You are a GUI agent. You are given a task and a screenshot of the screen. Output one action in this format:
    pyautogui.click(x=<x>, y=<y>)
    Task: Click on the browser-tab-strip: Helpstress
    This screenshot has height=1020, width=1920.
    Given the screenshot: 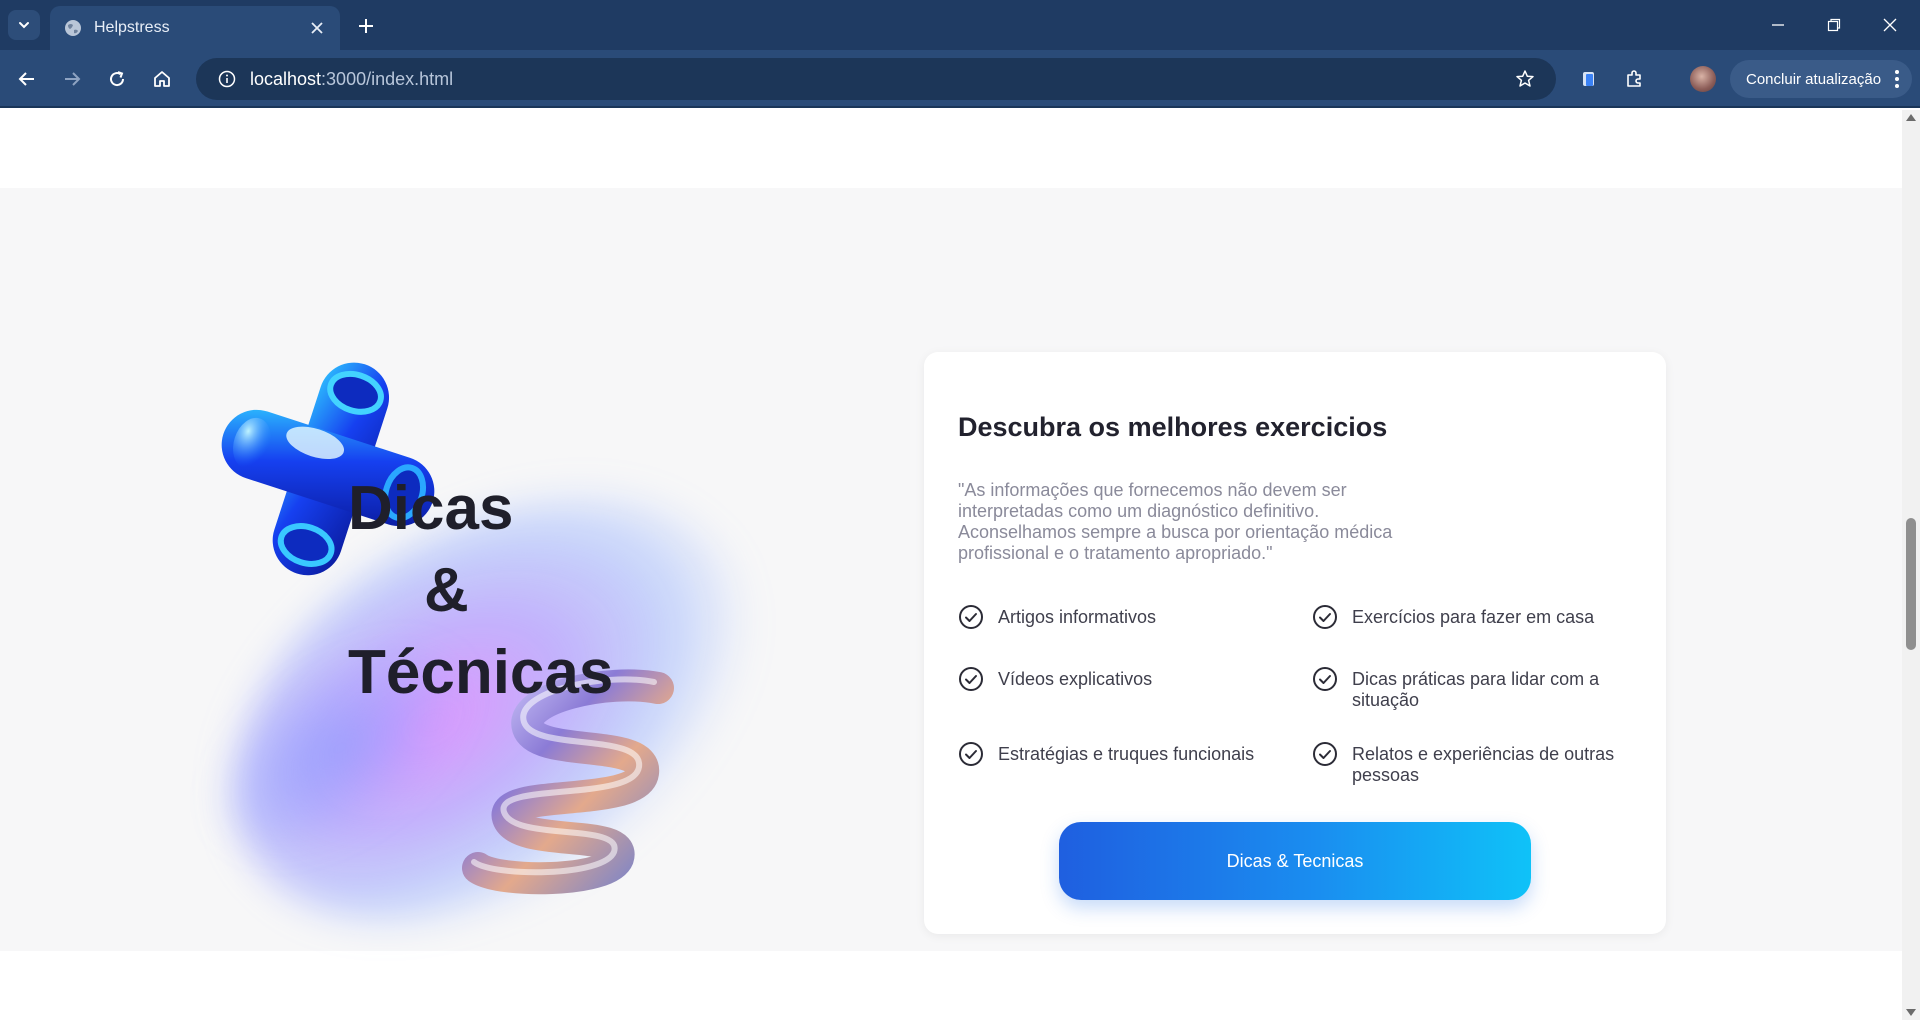 What is the action you would take?
    pyautogui.click(x=960, y=25)
    